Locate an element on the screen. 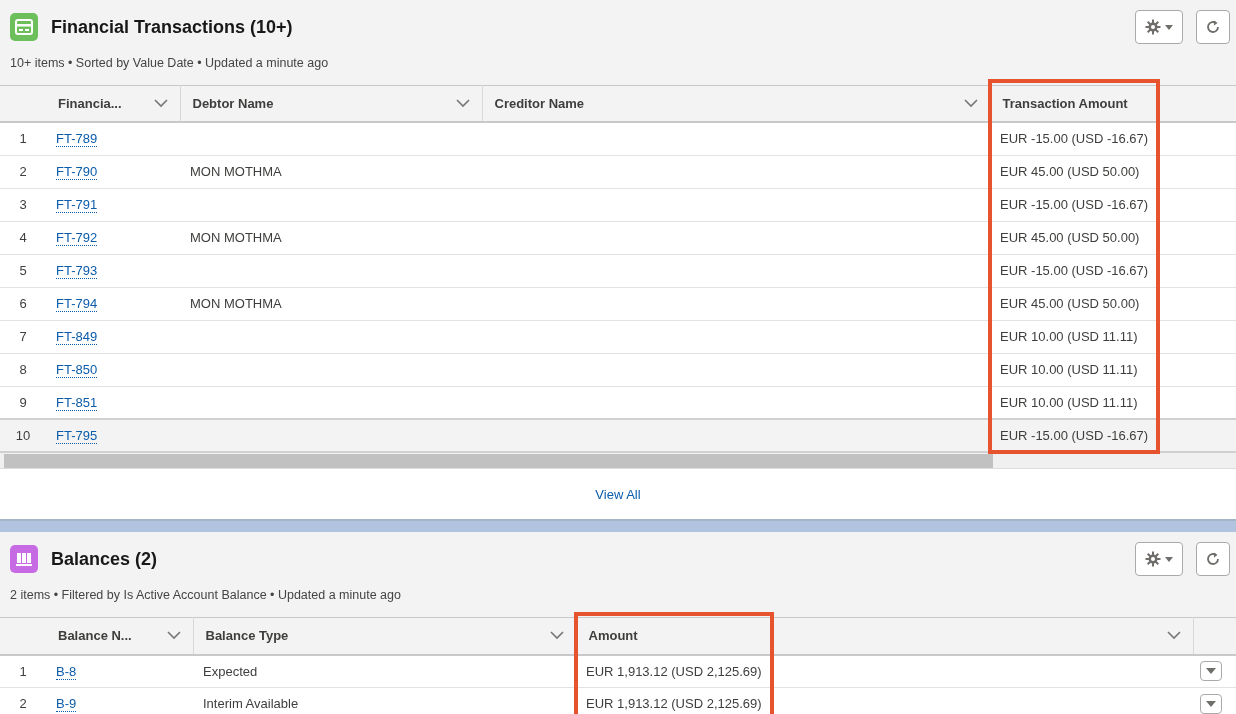  table-row: 2 B-9 Interim Available EUR 1,913.12 (USD 2,125.69) is located at coordinates (618, 700).